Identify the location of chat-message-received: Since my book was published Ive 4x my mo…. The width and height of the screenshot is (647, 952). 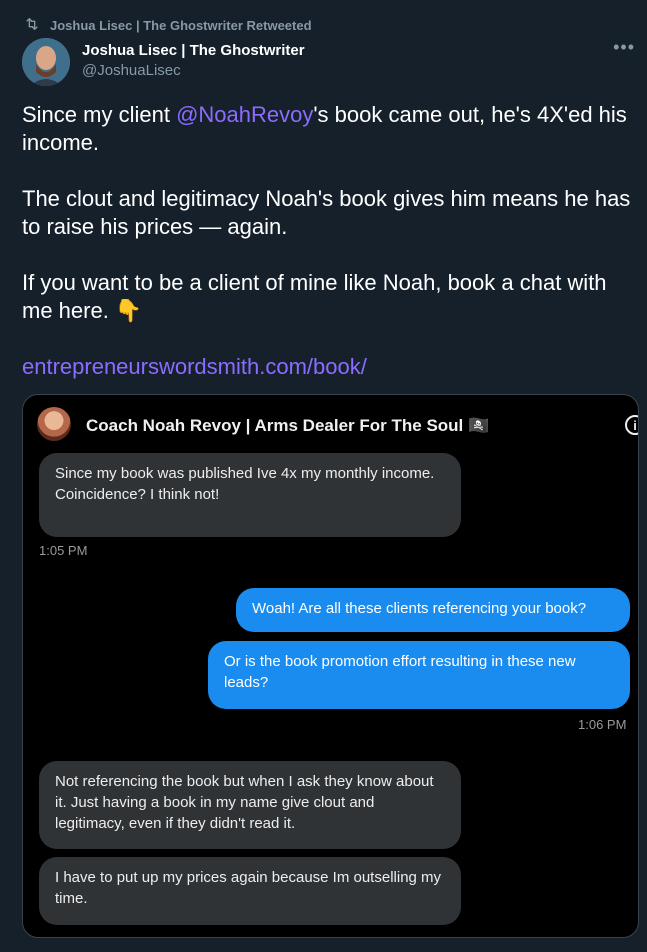
(250, 495).